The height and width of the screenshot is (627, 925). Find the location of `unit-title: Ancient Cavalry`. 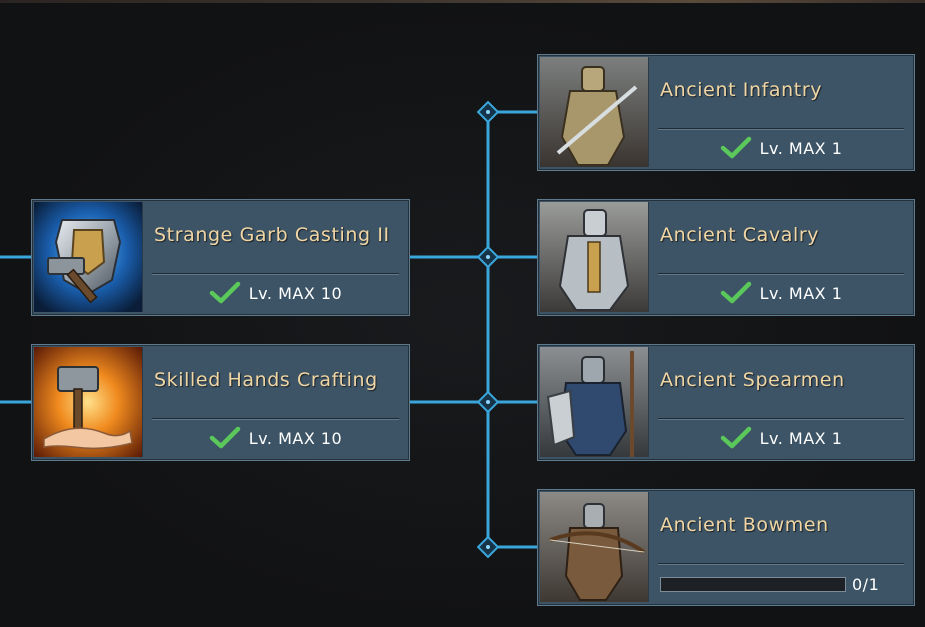

unit-title: Ancient Cavalry is located at coordinates (740, 235).